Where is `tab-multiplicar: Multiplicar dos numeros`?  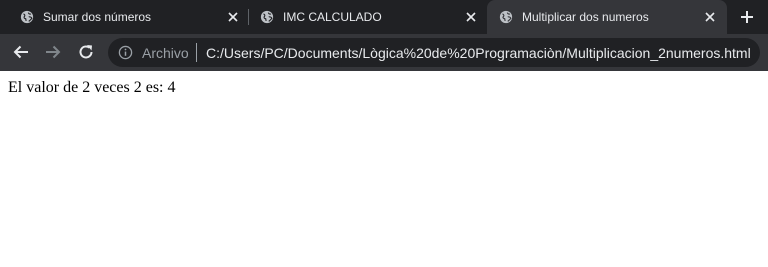 tab-multiplicar: Multiplicar dos numeros is located at coordinates (607, 17).